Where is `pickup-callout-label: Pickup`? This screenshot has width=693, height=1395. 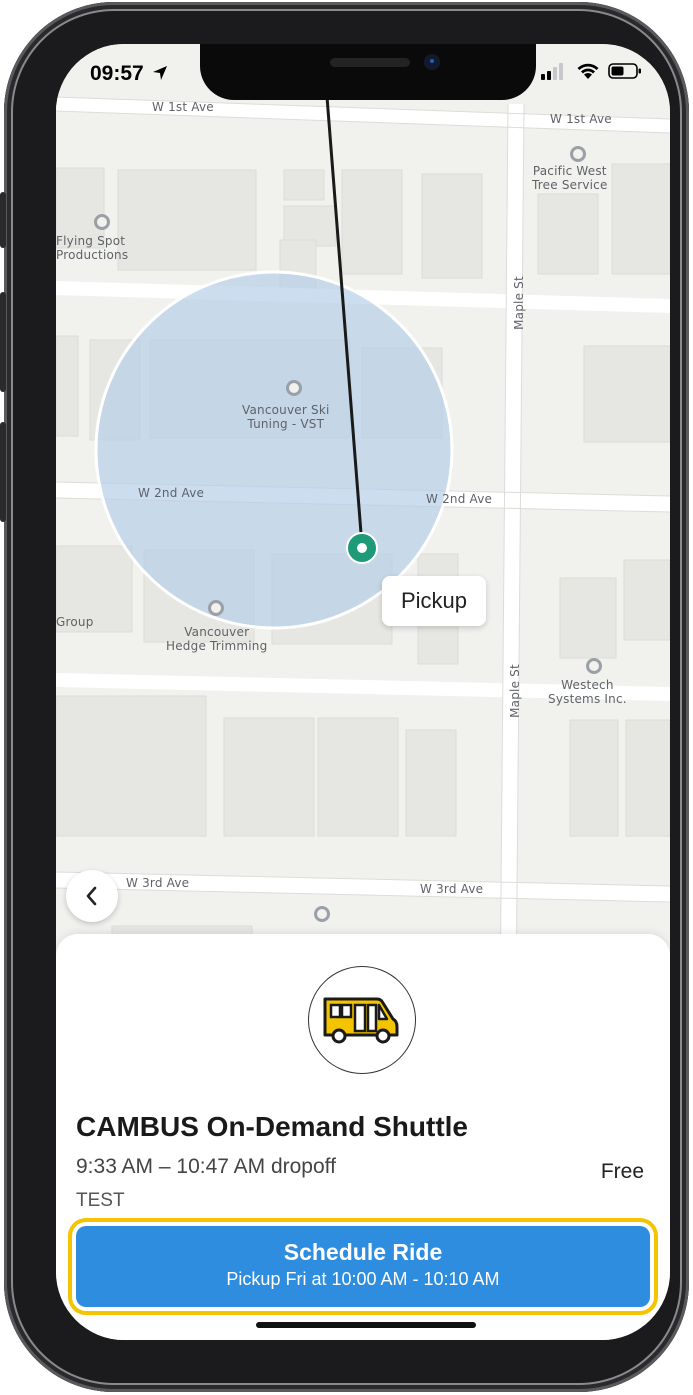 pickup-callout-label: Pickup is located at coordinates (434, 600).